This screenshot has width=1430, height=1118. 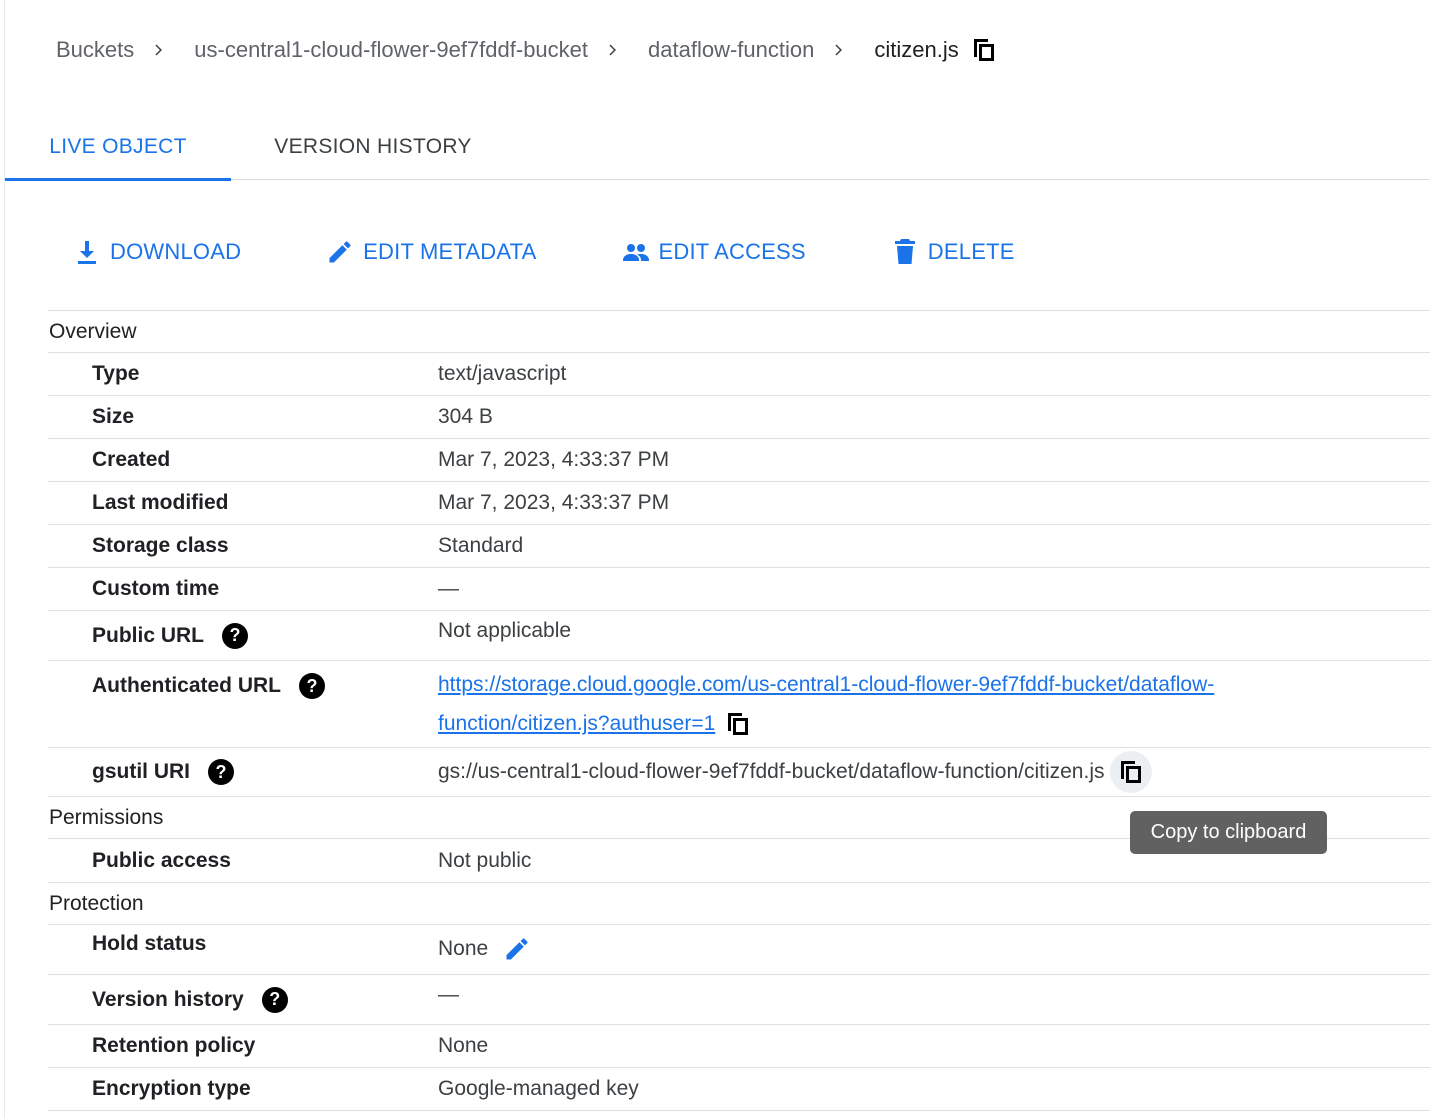 I want to click on row-value: Not applicable, so click(x=505, y=630).